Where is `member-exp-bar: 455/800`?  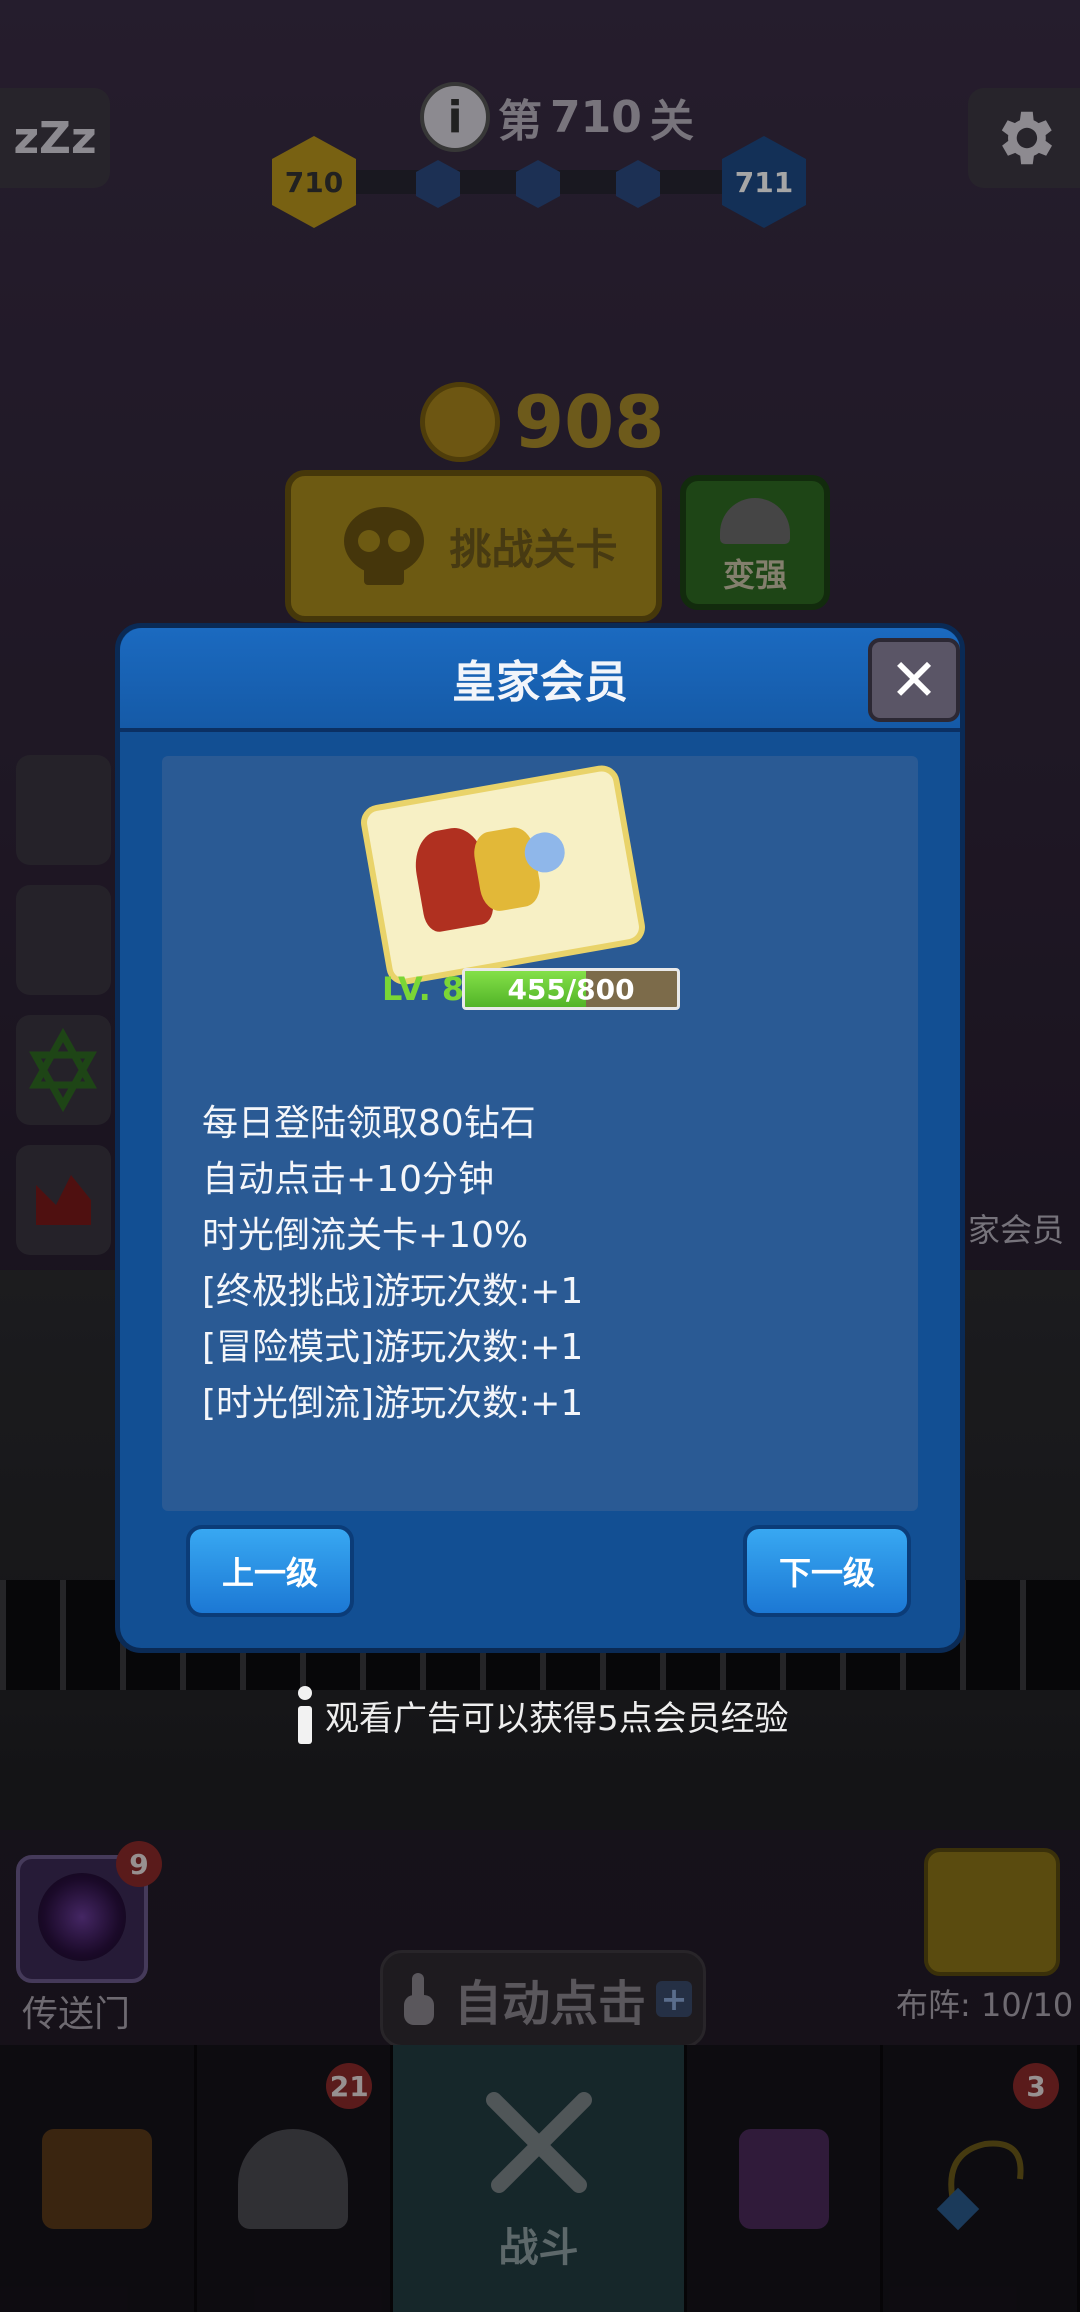 member-exp-bar: 455/800 is located at coordinates (571, 989).